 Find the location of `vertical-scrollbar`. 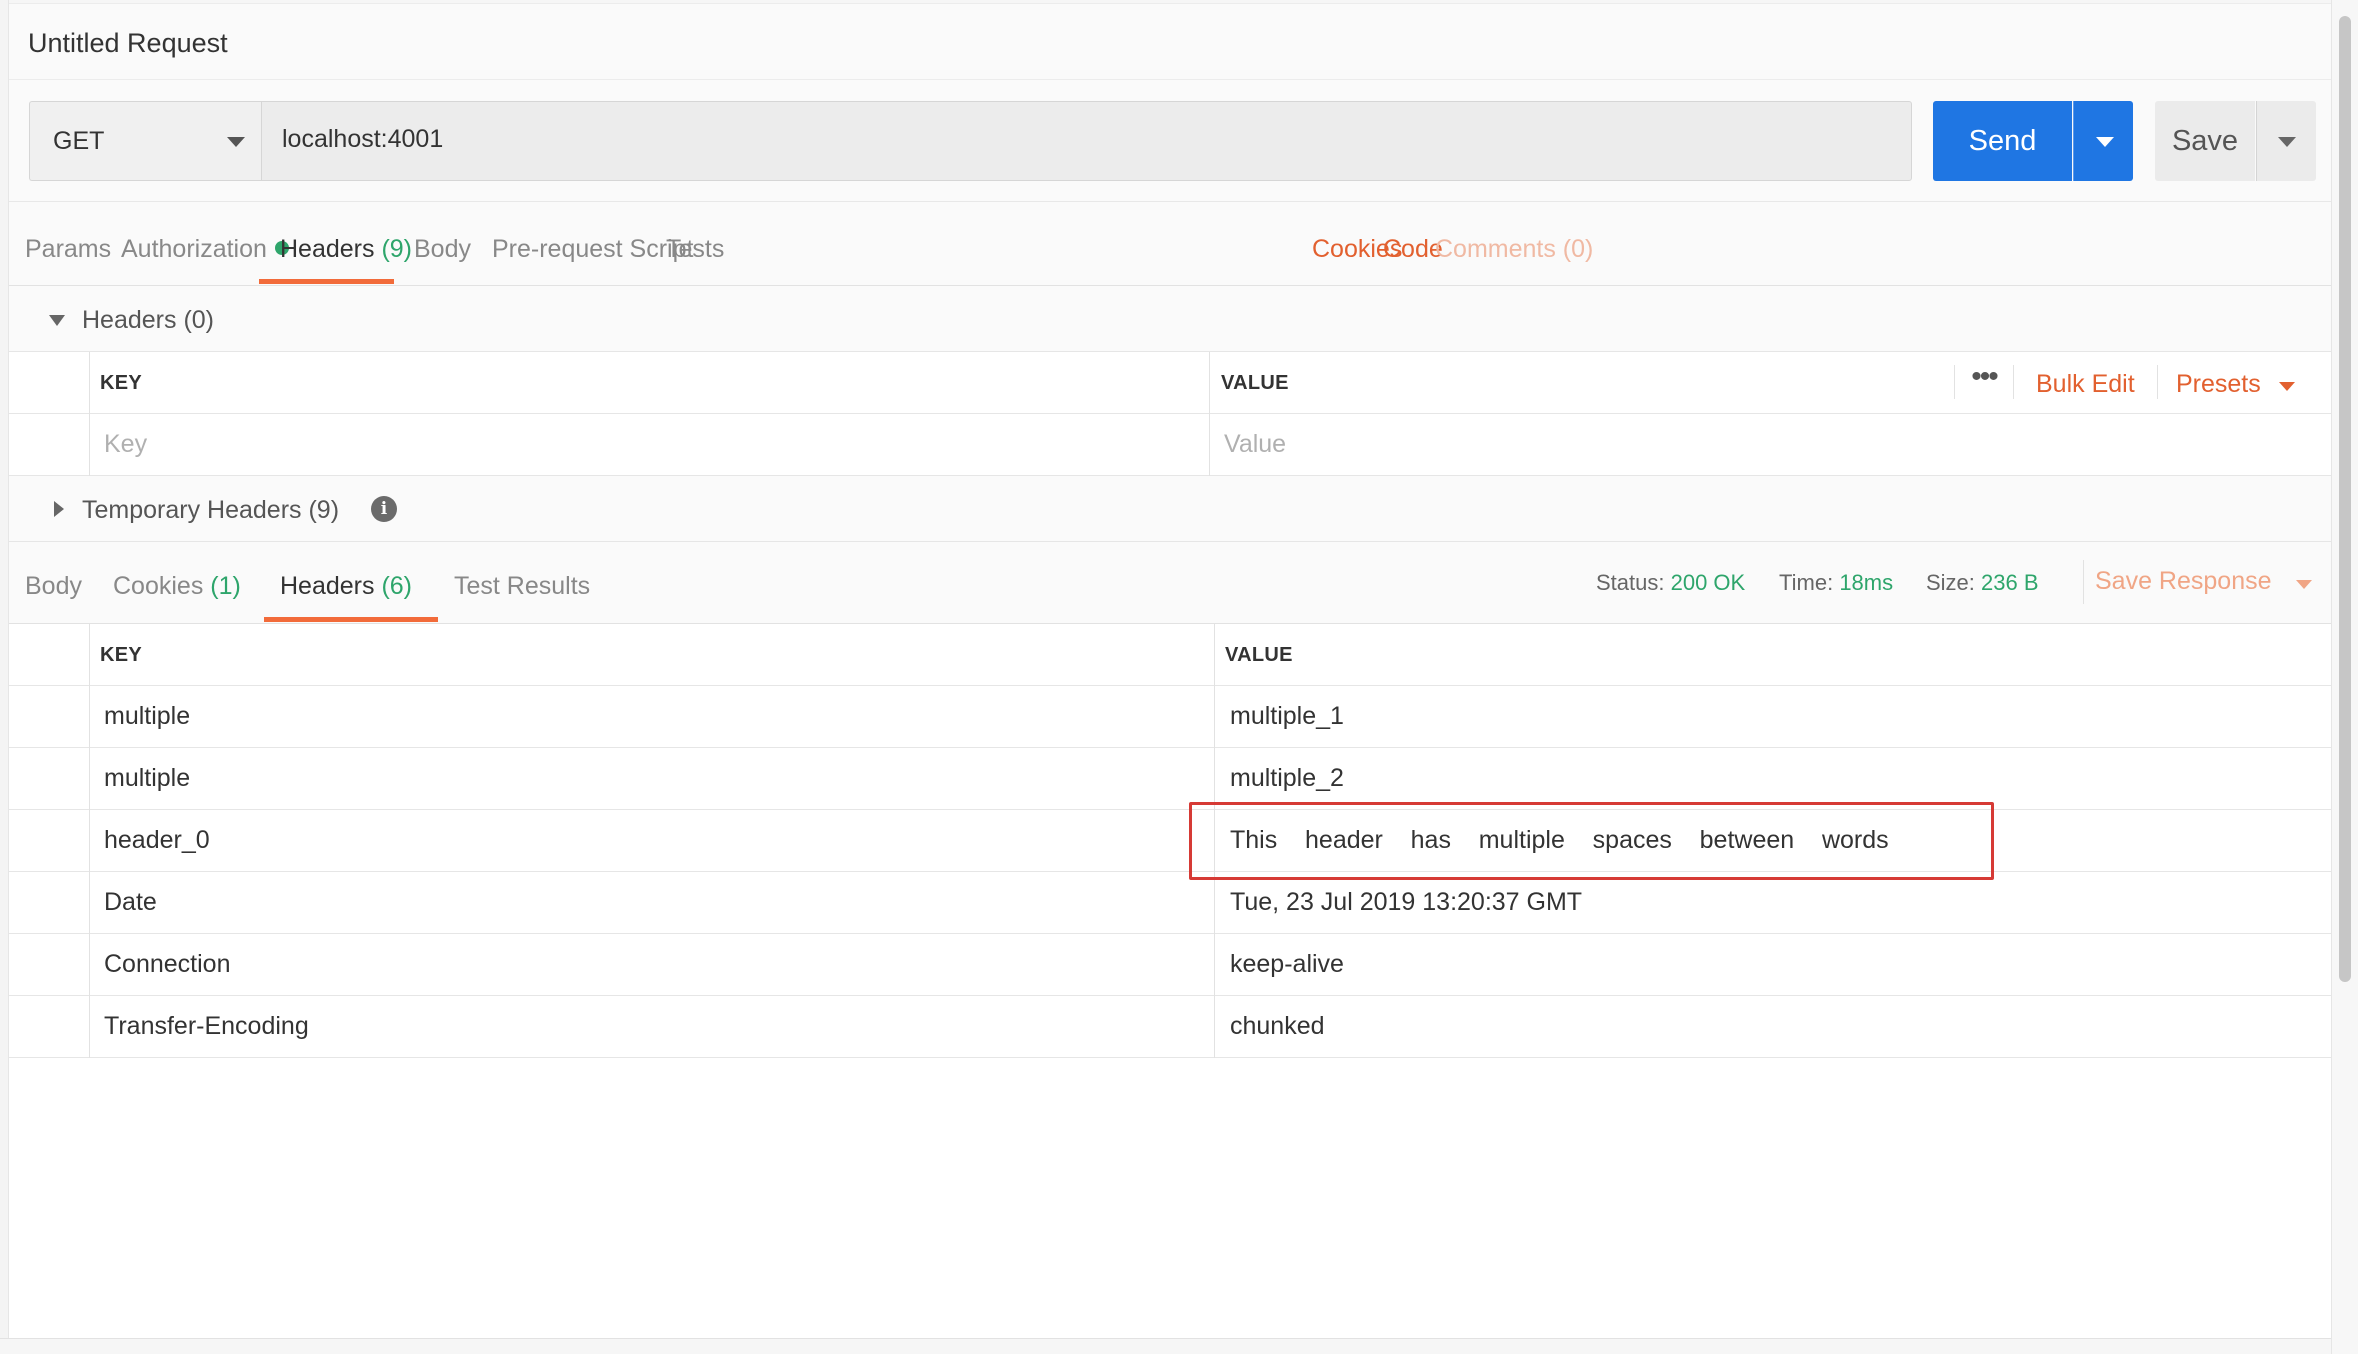

vertical-scrollbar is located at coordinates (2344, 677).